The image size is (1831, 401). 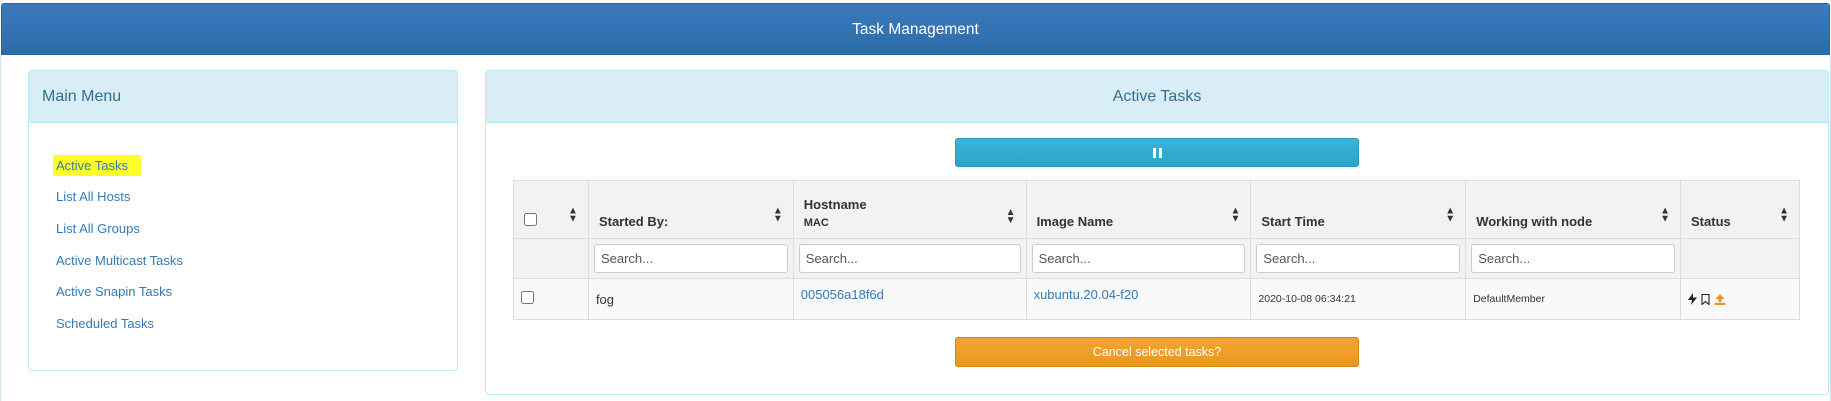 I want to click on started-by-label: Started By:, so click(x=633, y=221).